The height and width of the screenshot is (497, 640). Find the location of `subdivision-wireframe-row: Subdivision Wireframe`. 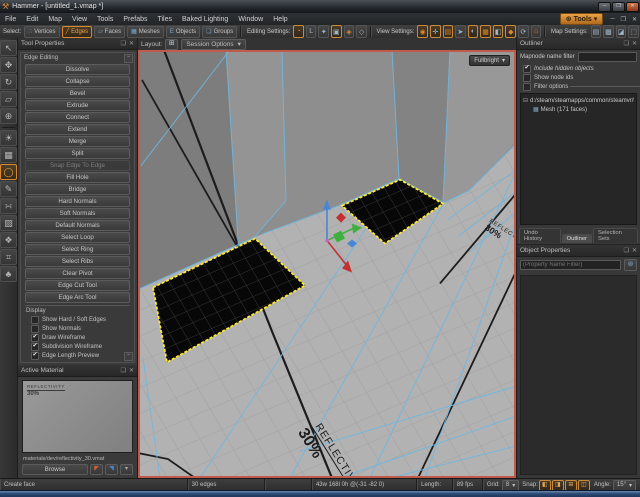

subdivision-wireframe-row: Subdivision Wireframe is located at coordinates (77, 346).